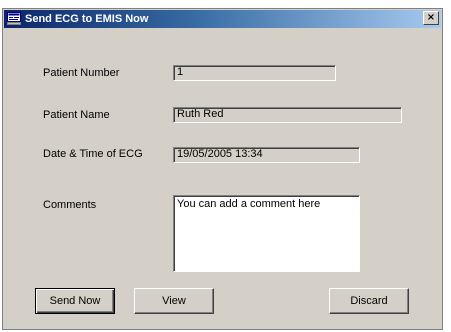 This screenshot has height=332, width=451. Describe the element at coordinates (266, 155) in the screenshot. I see `ecg-datetime-field: 19/05/2005 13:34` at that location.